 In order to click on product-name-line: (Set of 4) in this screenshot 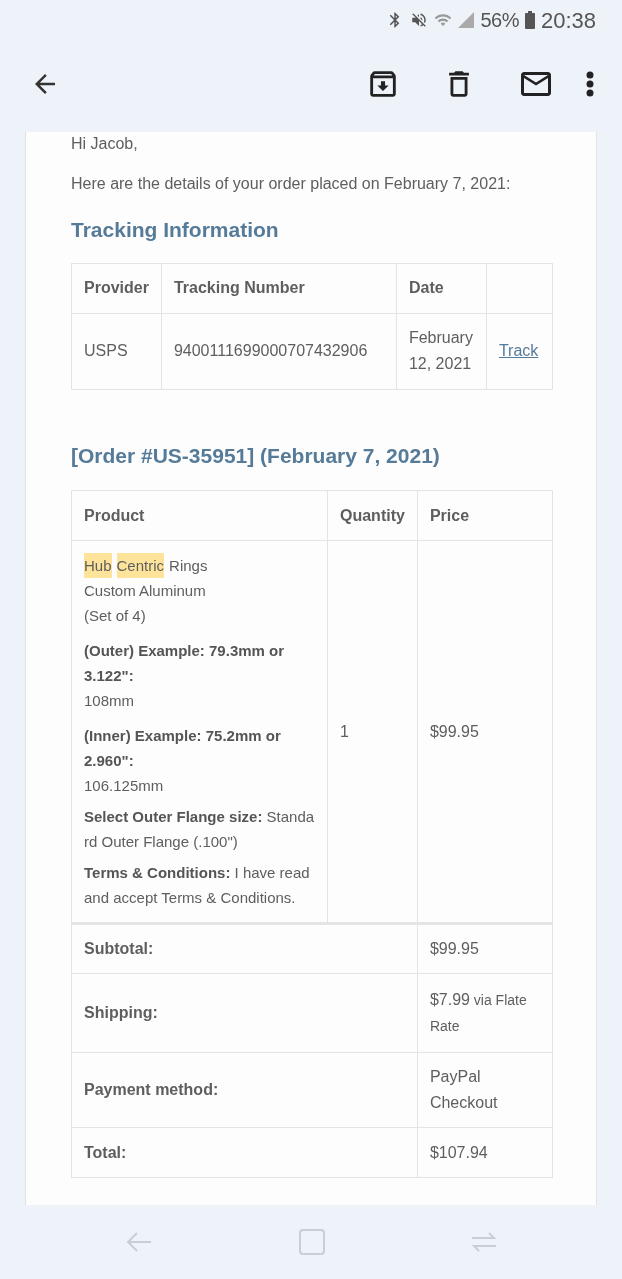, I will do `click(115, 616)`.